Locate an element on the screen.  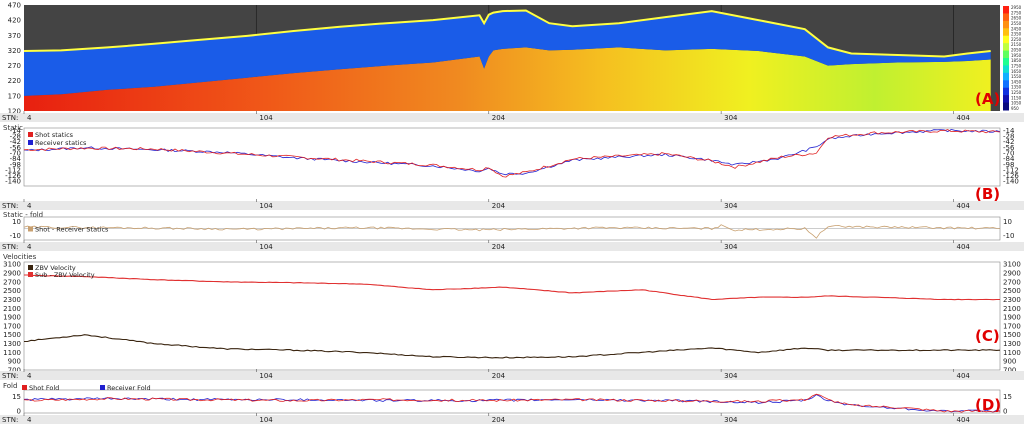
panel-a-colorbar-tick-16: 1250 is located at coordinates (1016, 92).